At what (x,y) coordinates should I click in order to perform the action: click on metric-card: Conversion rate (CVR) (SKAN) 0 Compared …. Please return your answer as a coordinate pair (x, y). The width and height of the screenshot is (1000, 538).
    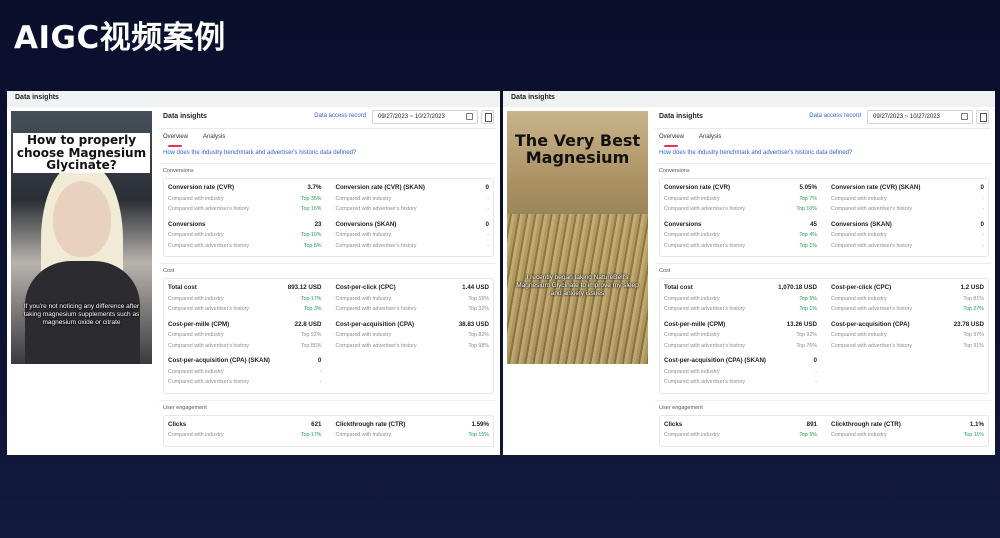
    Looking at the image, I should click on (413, 199).